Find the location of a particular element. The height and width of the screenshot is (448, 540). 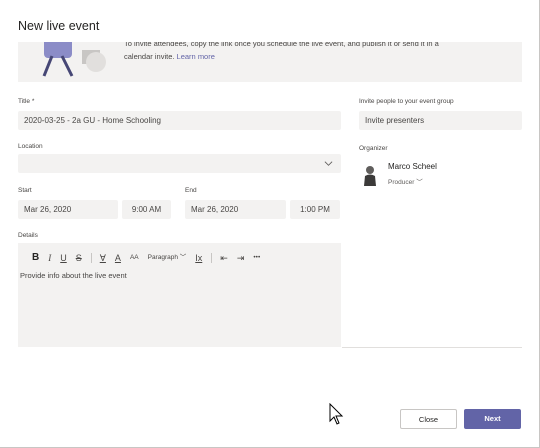

presenter-illustration-icon is located at coordinates (74, 59).